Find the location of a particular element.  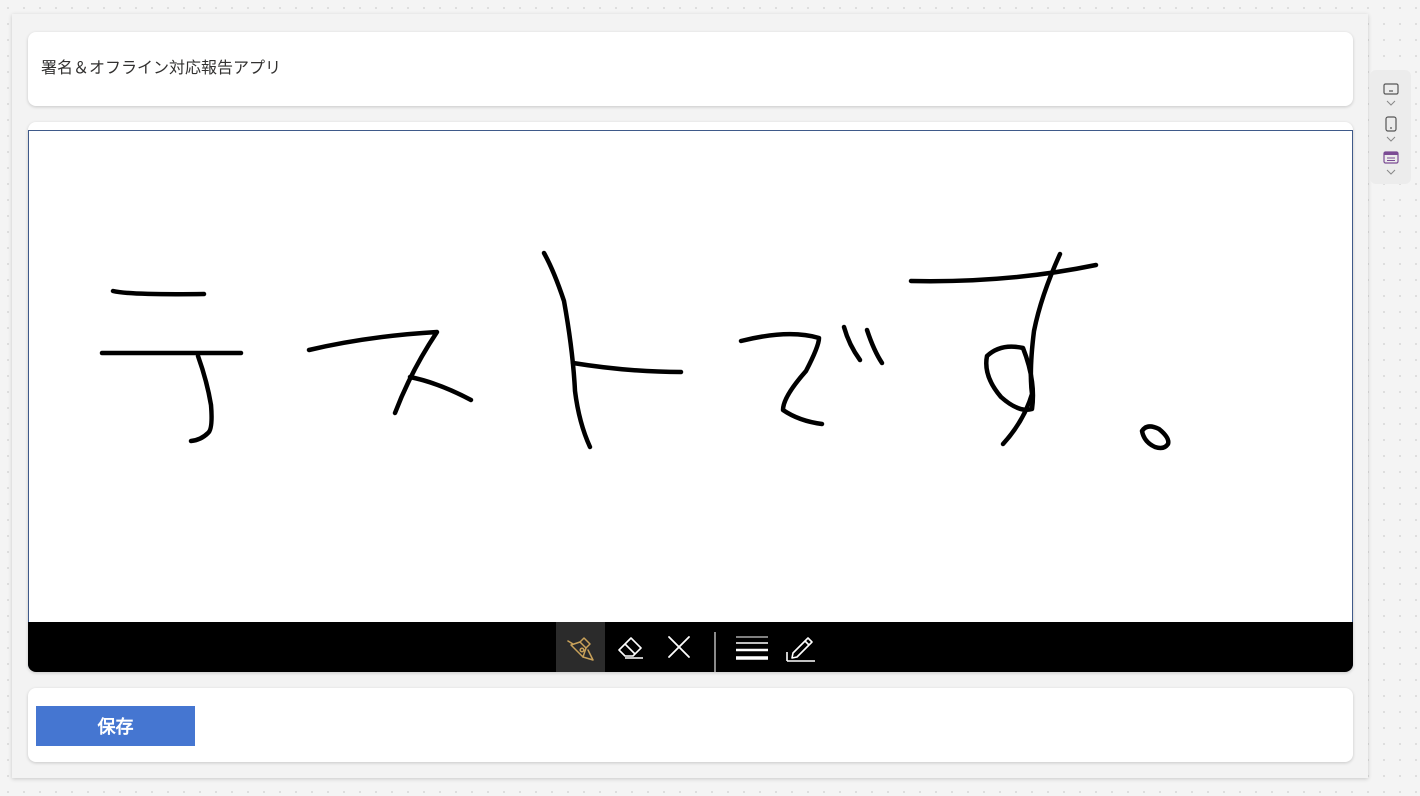

header-card: 署名＆オフライン対応報告アプリ is located at coordinates (690, 69).